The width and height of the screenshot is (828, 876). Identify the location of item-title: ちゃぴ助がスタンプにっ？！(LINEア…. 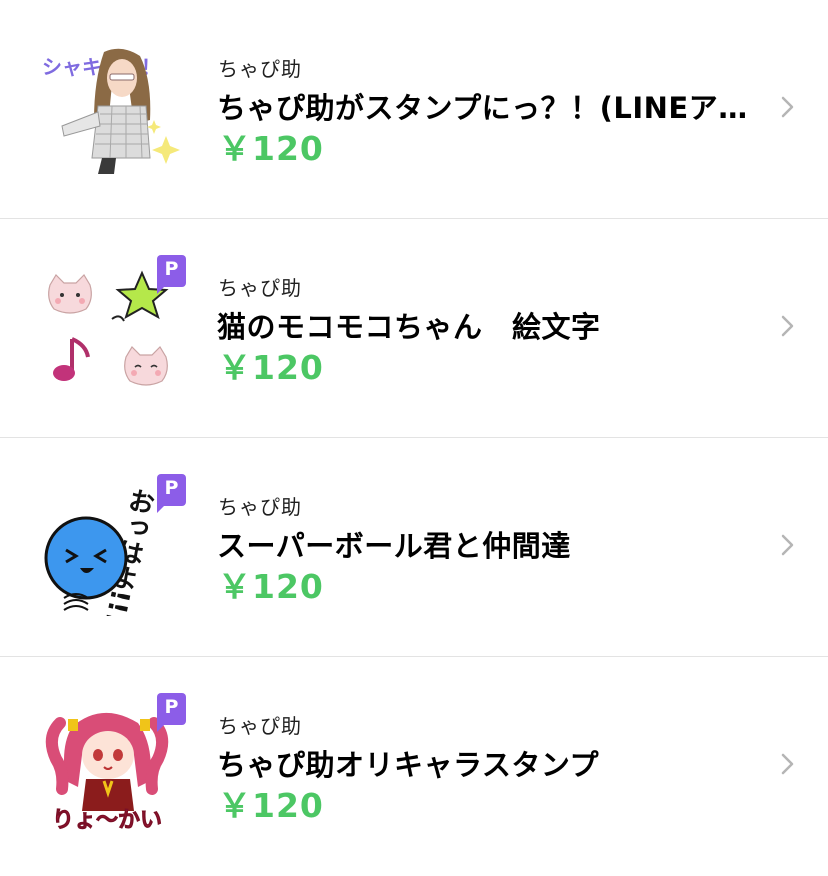
(482, 108).